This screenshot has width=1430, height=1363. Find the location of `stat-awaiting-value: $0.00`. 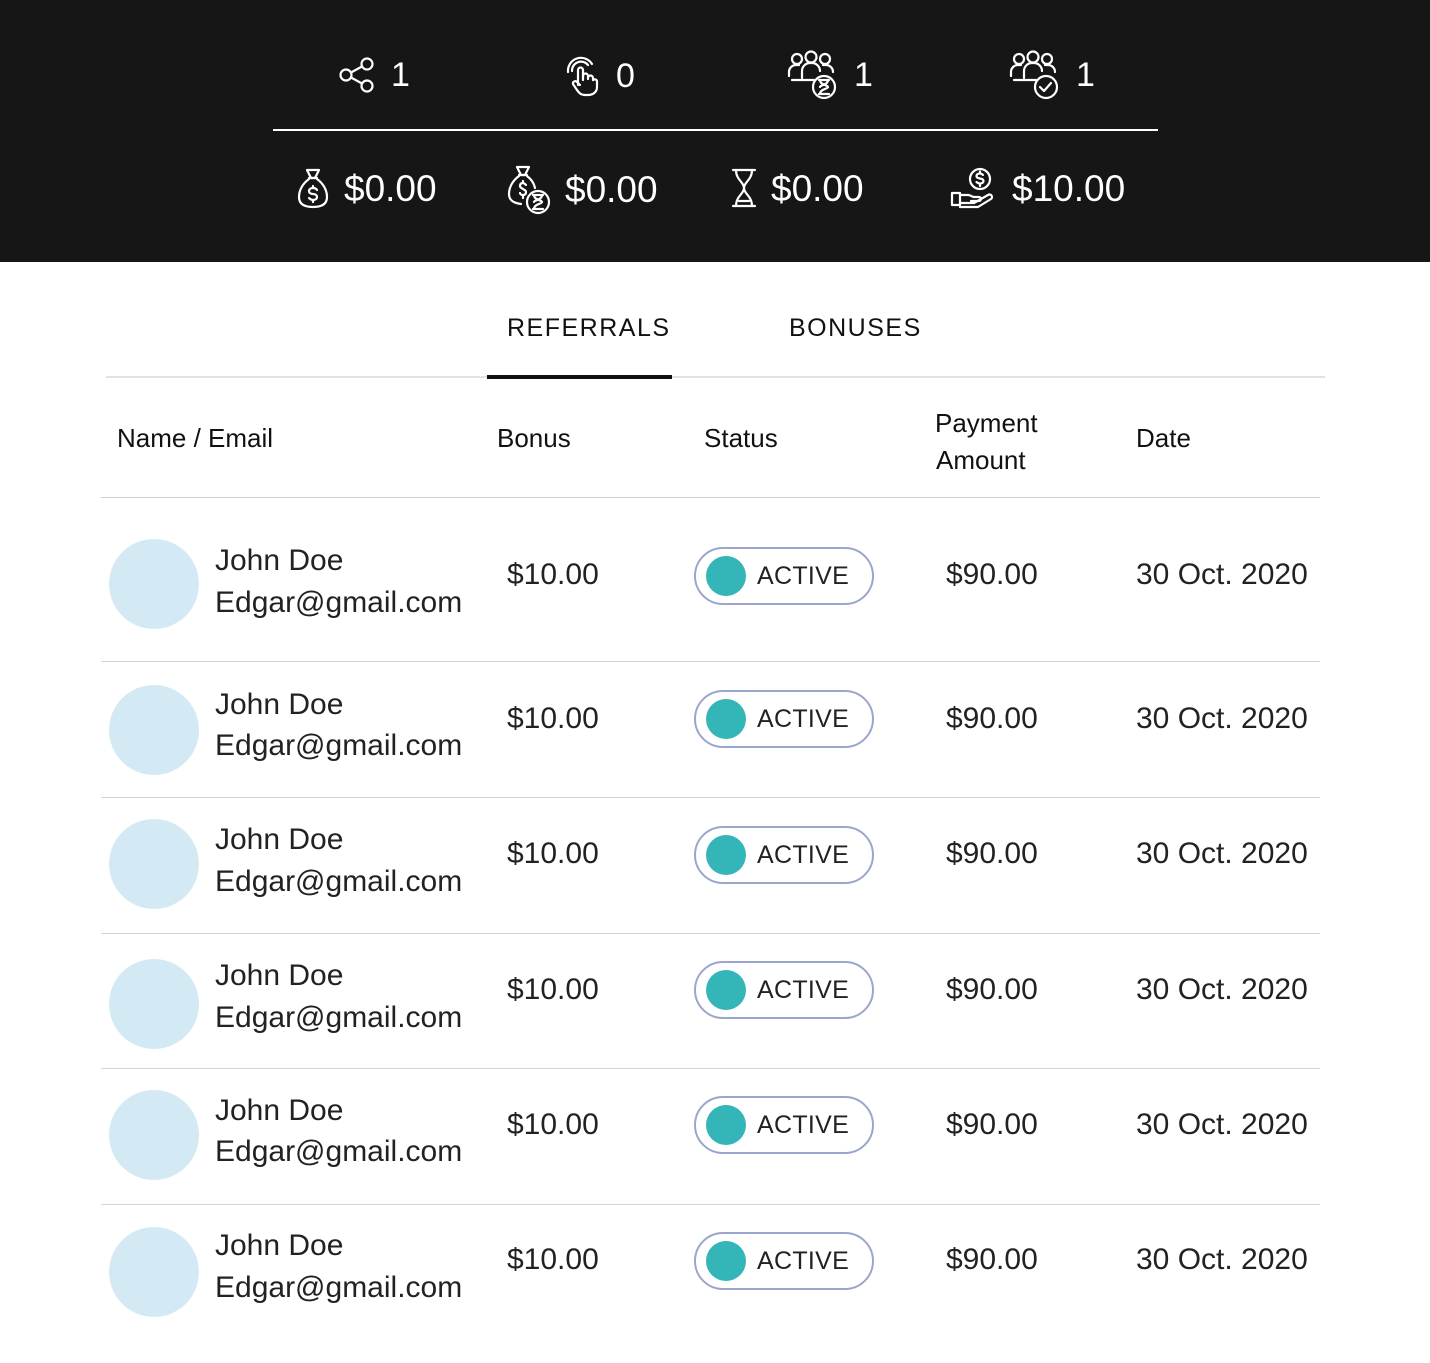

stat-awaiting-value: $0.00 is located at coordinates (817, 188).